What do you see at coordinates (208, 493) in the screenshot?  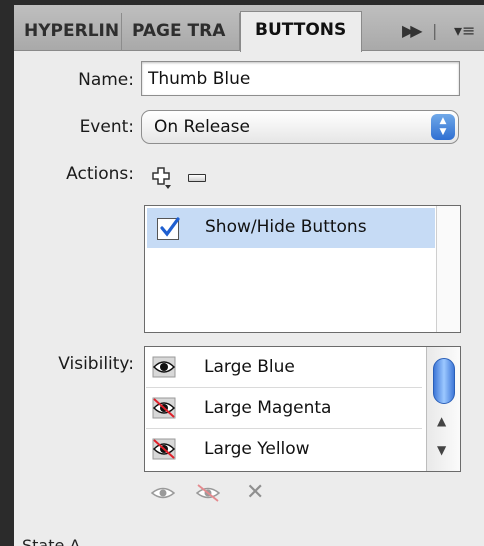 I see `hide-all-eye-icon` at bounding box center [208, 493].